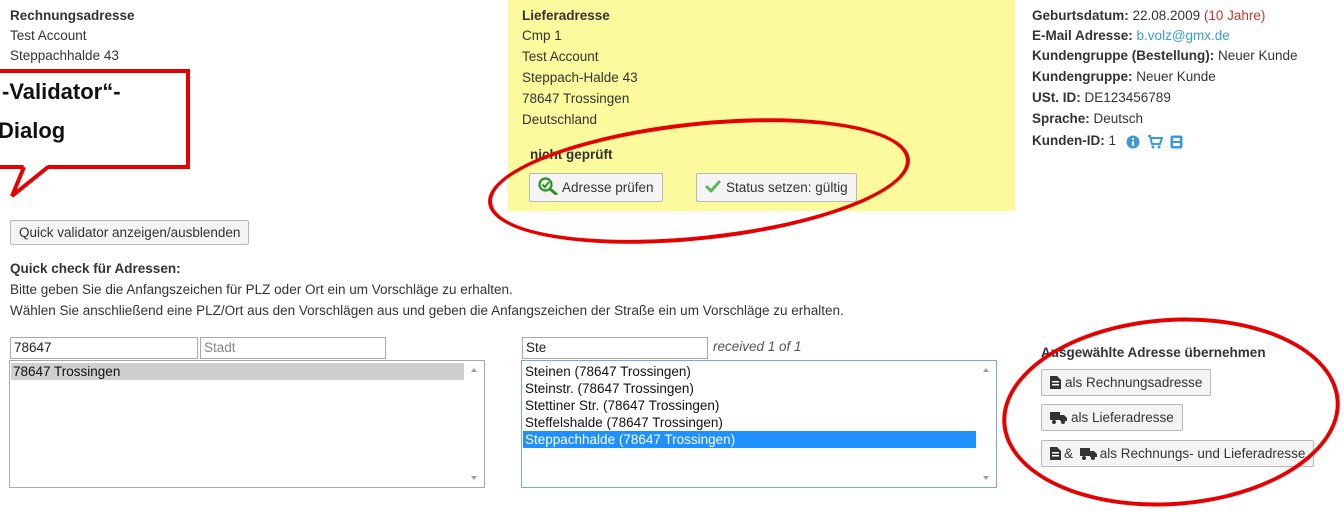 The height and width of the screenshot is (518, 1344). Describe the element at coordinates (749, 422) in the screenshot. I see `street-option: Steffelshalde (78647 Trossingen)` at that location.